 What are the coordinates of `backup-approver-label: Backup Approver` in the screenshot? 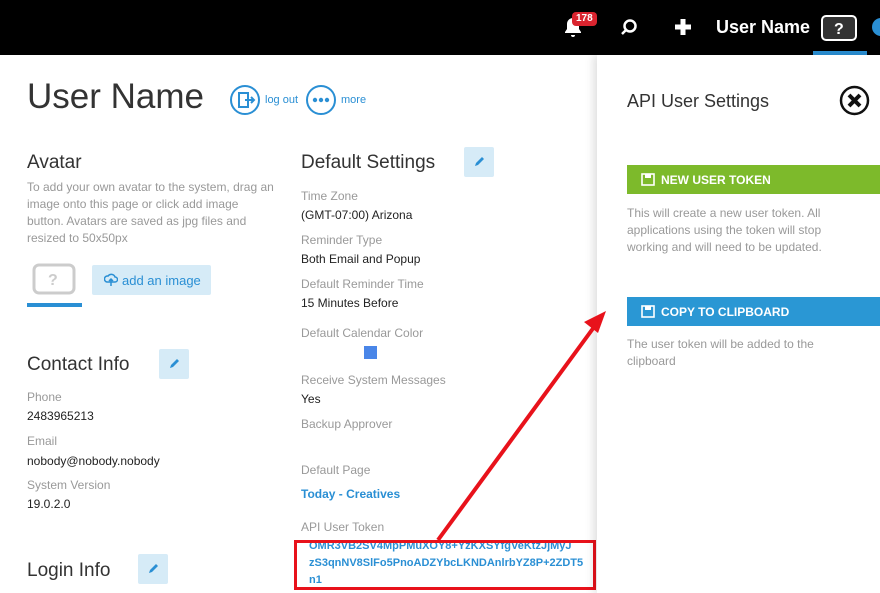 It's located at (347, 424).